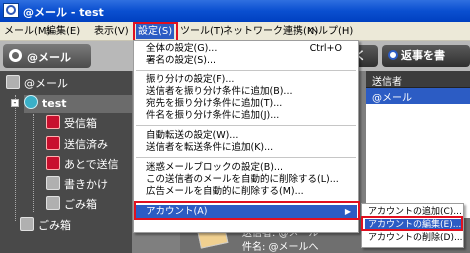 This screenshot has width=470, height=253. Describe the element at coordinates (13, 82) in the screenshot. I see `mailbox-icon` at that location.